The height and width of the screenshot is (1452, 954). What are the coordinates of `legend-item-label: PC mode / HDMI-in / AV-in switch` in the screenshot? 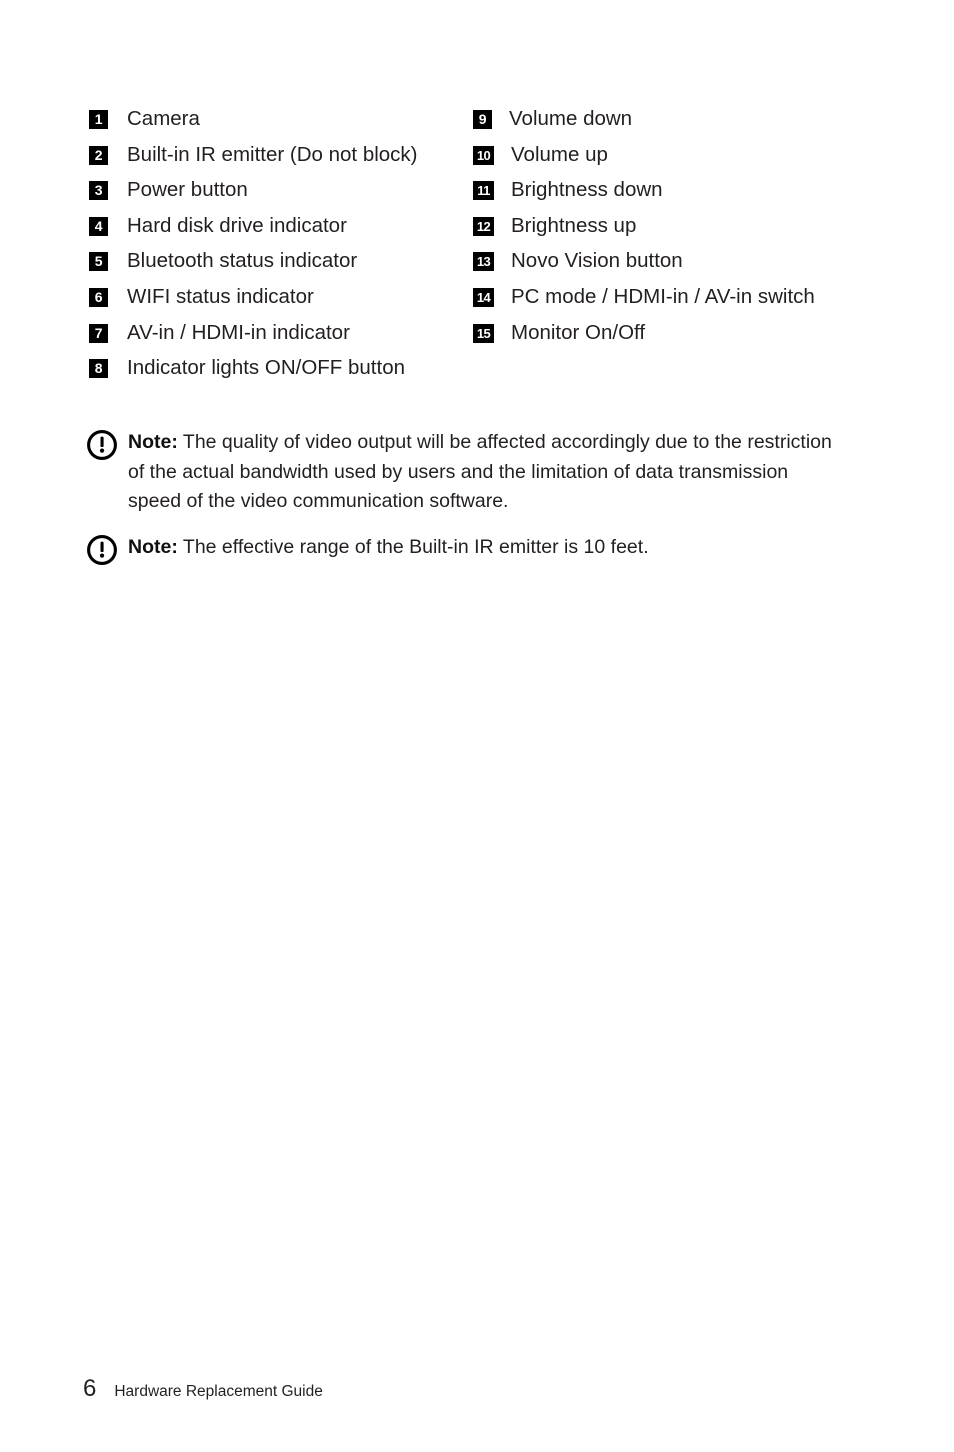 It's located at (663, 296).